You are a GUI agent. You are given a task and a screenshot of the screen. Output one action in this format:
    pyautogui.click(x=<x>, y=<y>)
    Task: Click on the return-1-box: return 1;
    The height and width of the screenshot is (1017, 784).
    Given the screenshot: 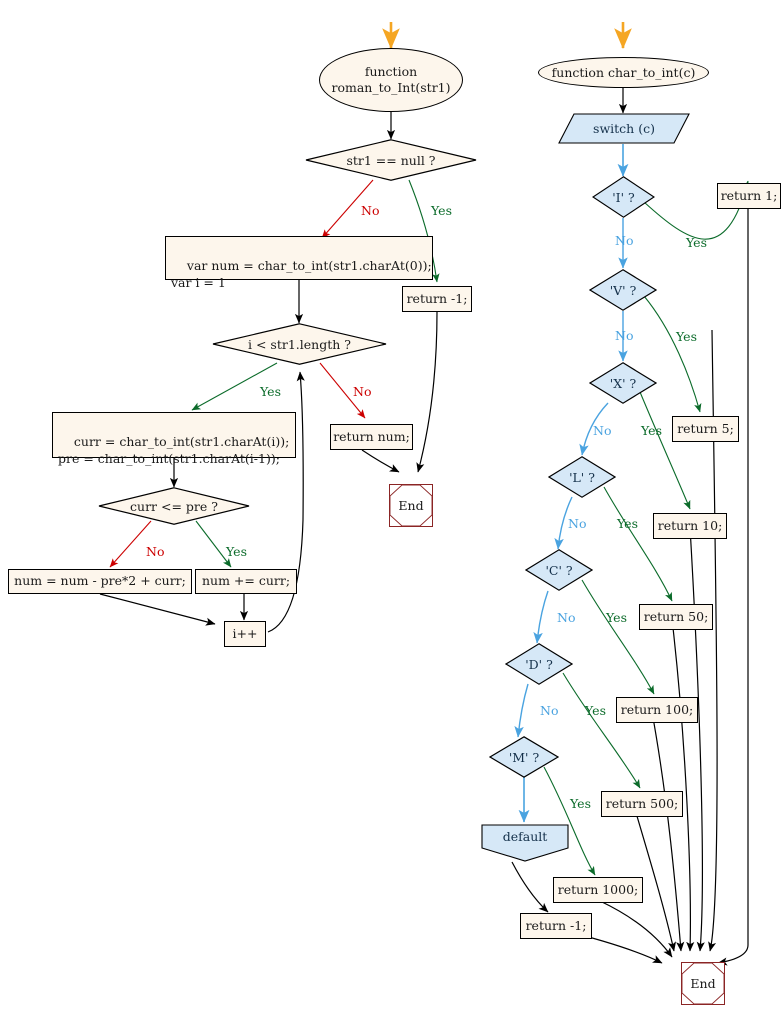 What is the action you would take?
    pyautogui.click(x=749, y=196)
    